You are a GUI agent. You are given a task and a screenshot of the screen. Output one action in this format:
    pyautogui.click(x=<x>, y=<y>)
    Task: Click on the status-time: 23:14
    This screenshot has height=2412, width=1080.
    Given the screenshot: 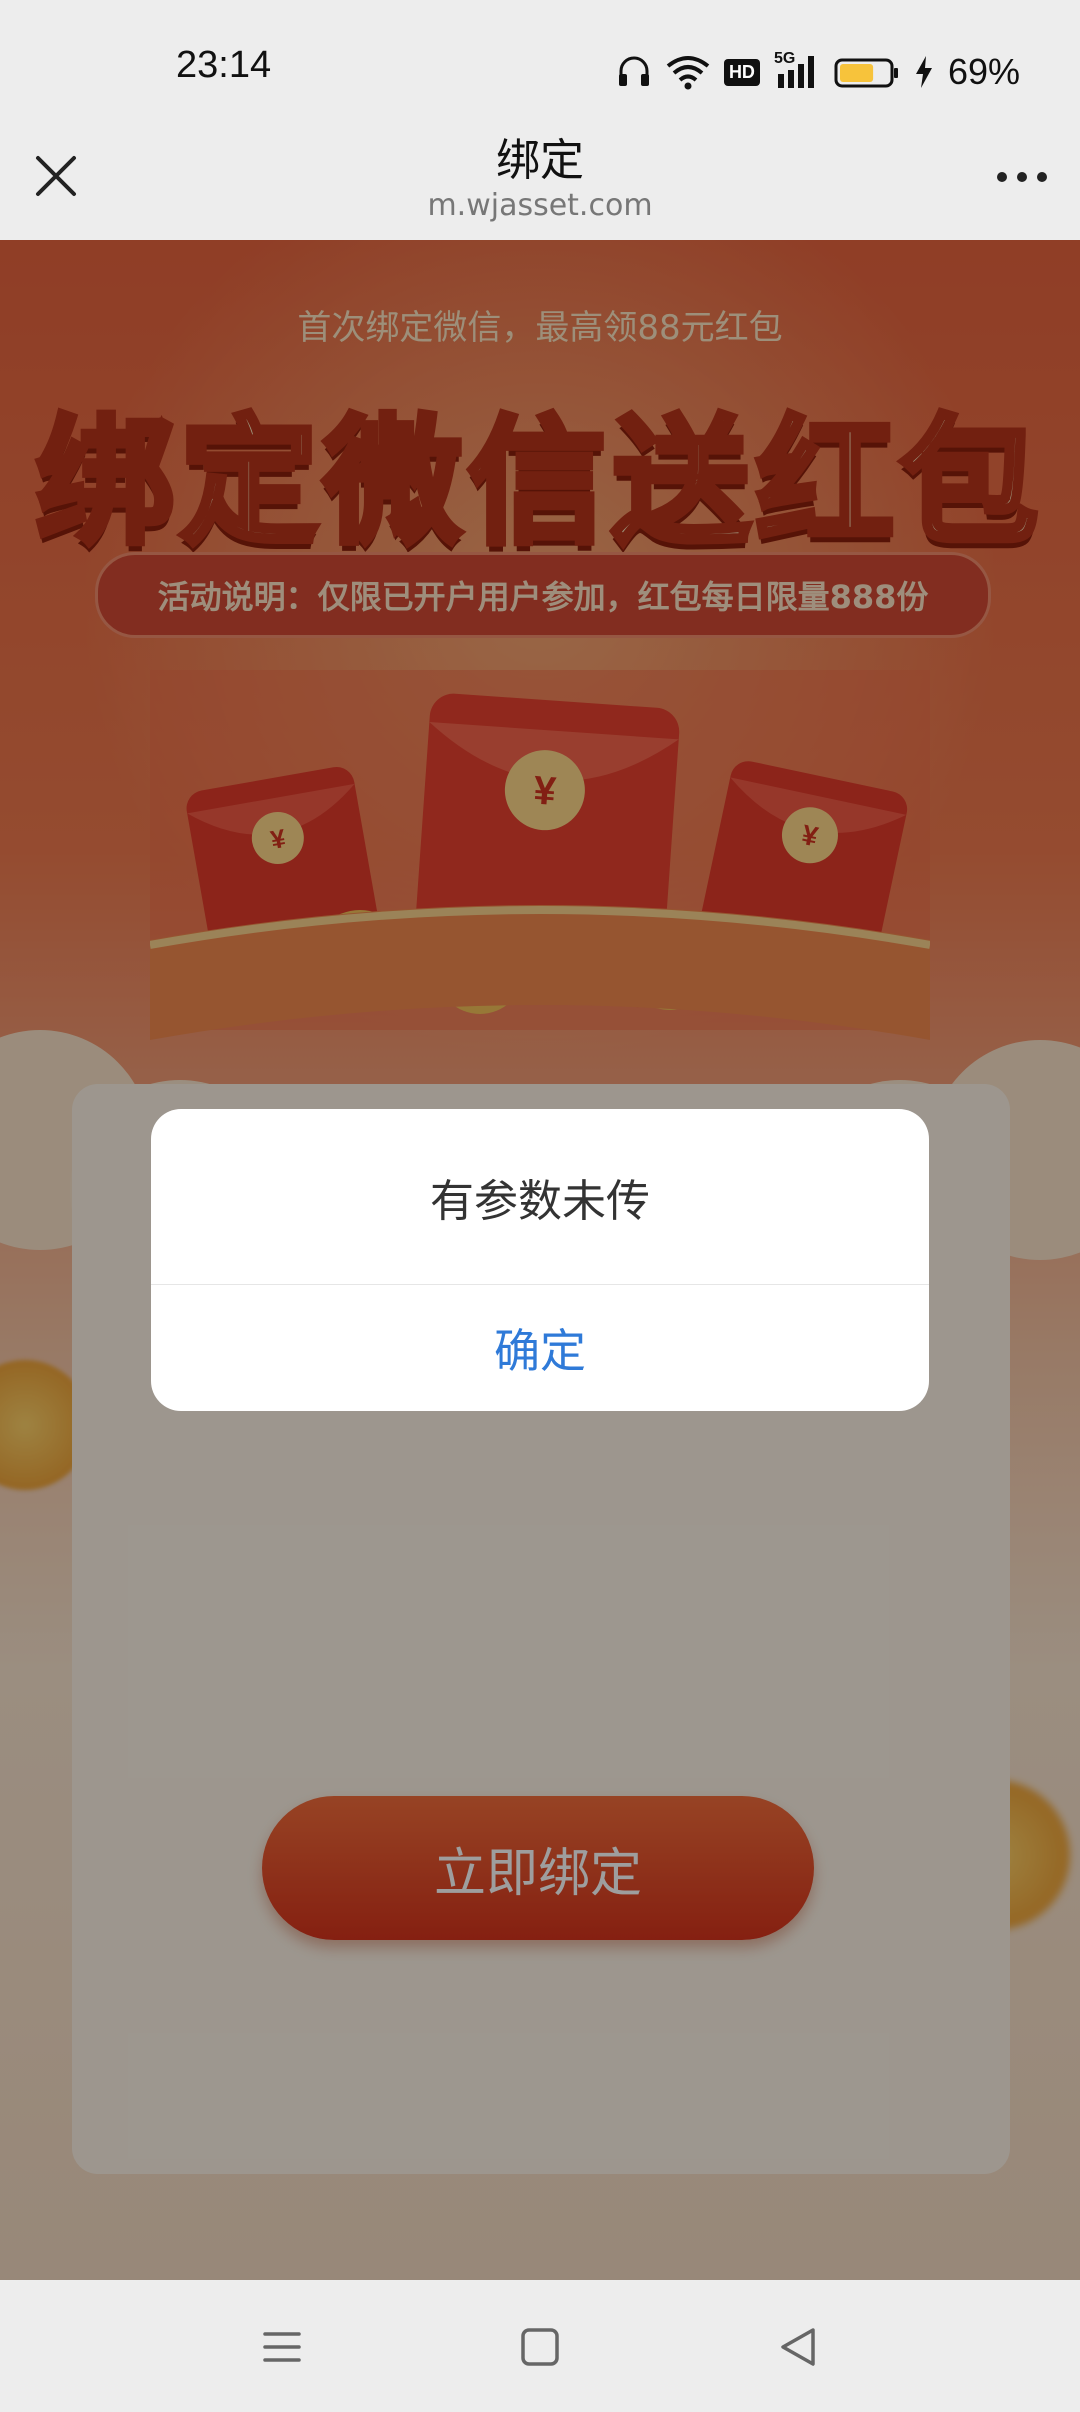 What is the action you would take?
    pyautogui.click(x=224, y=65)
    